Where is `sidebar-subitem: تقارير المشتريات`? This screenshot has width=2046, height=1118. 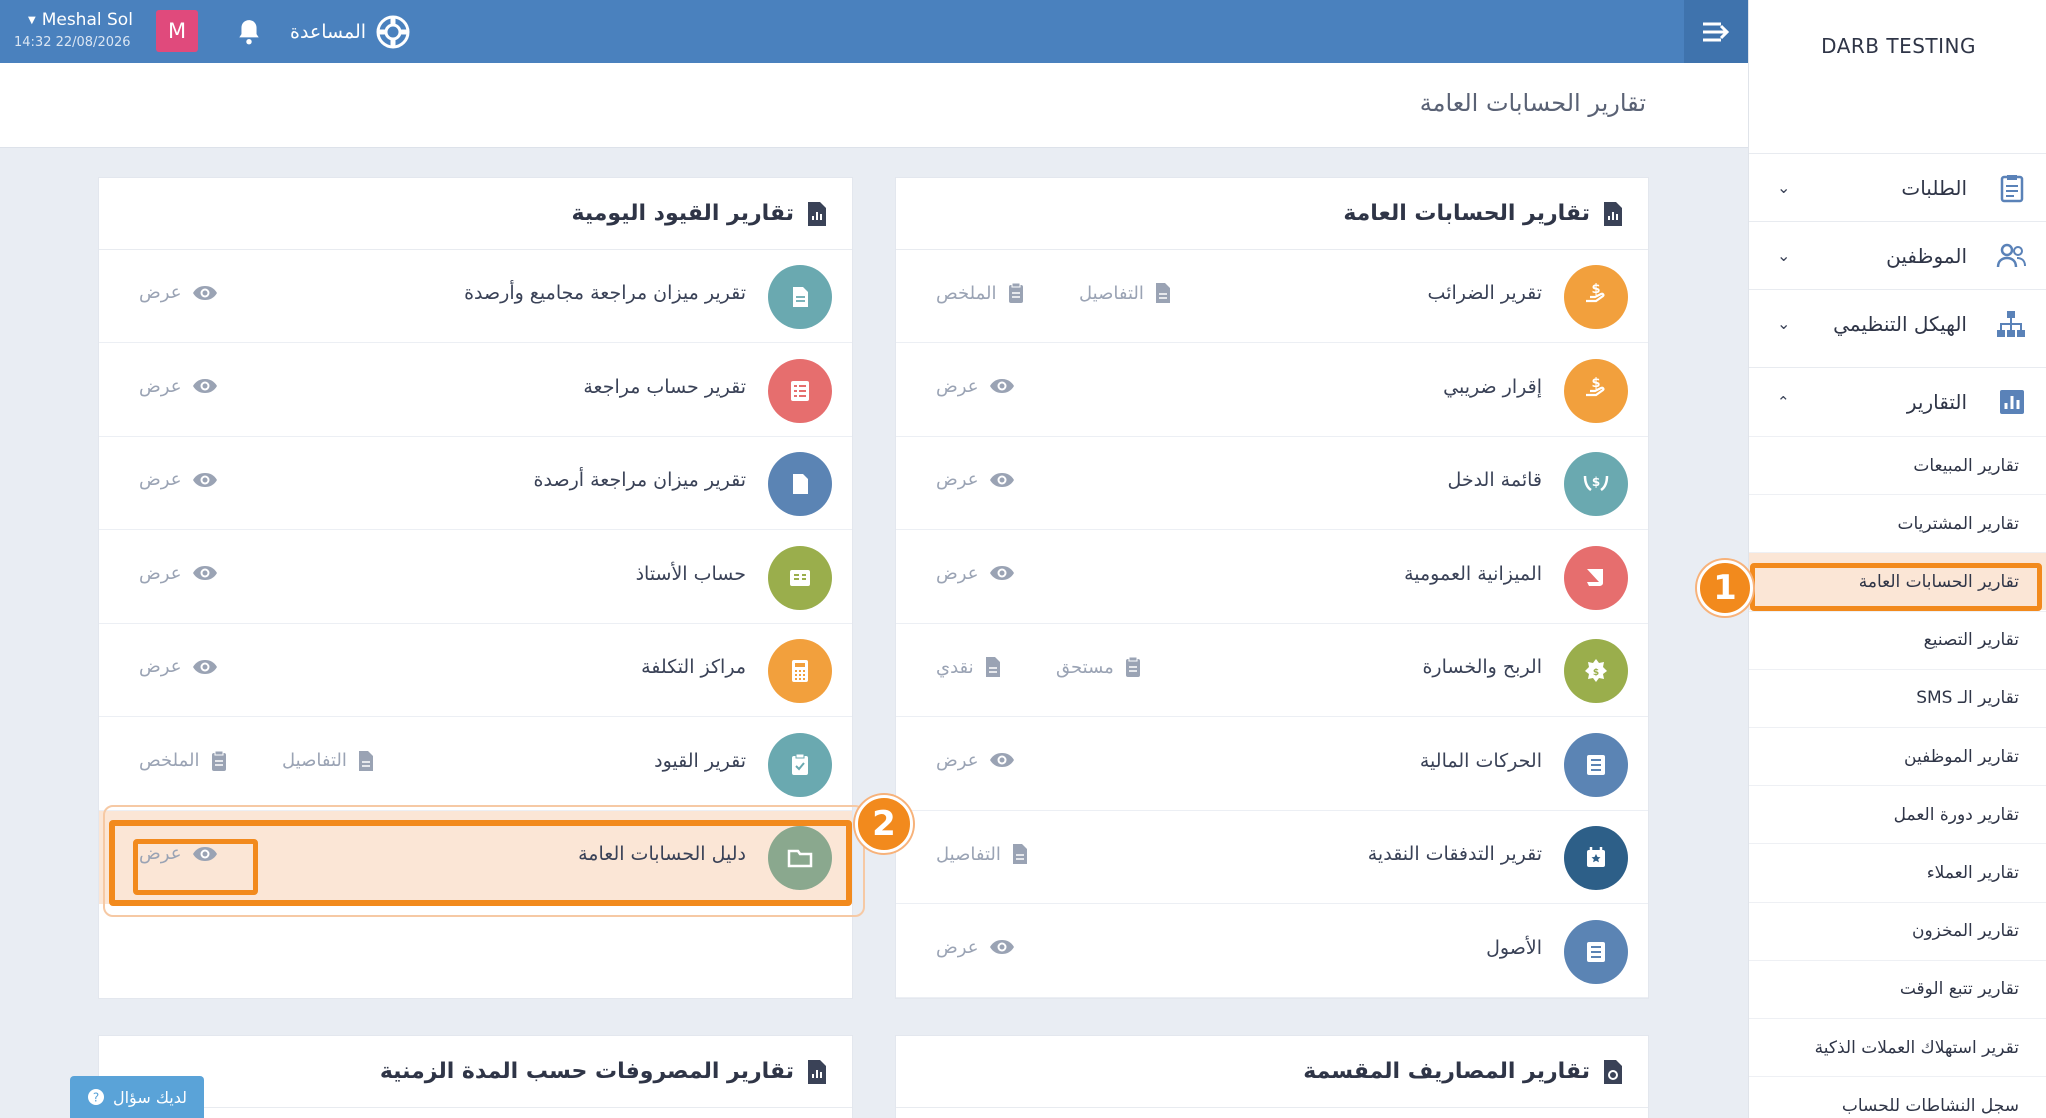
sidebar-subitem: تقارير المشتريات is located at coordinates (1897, 523).